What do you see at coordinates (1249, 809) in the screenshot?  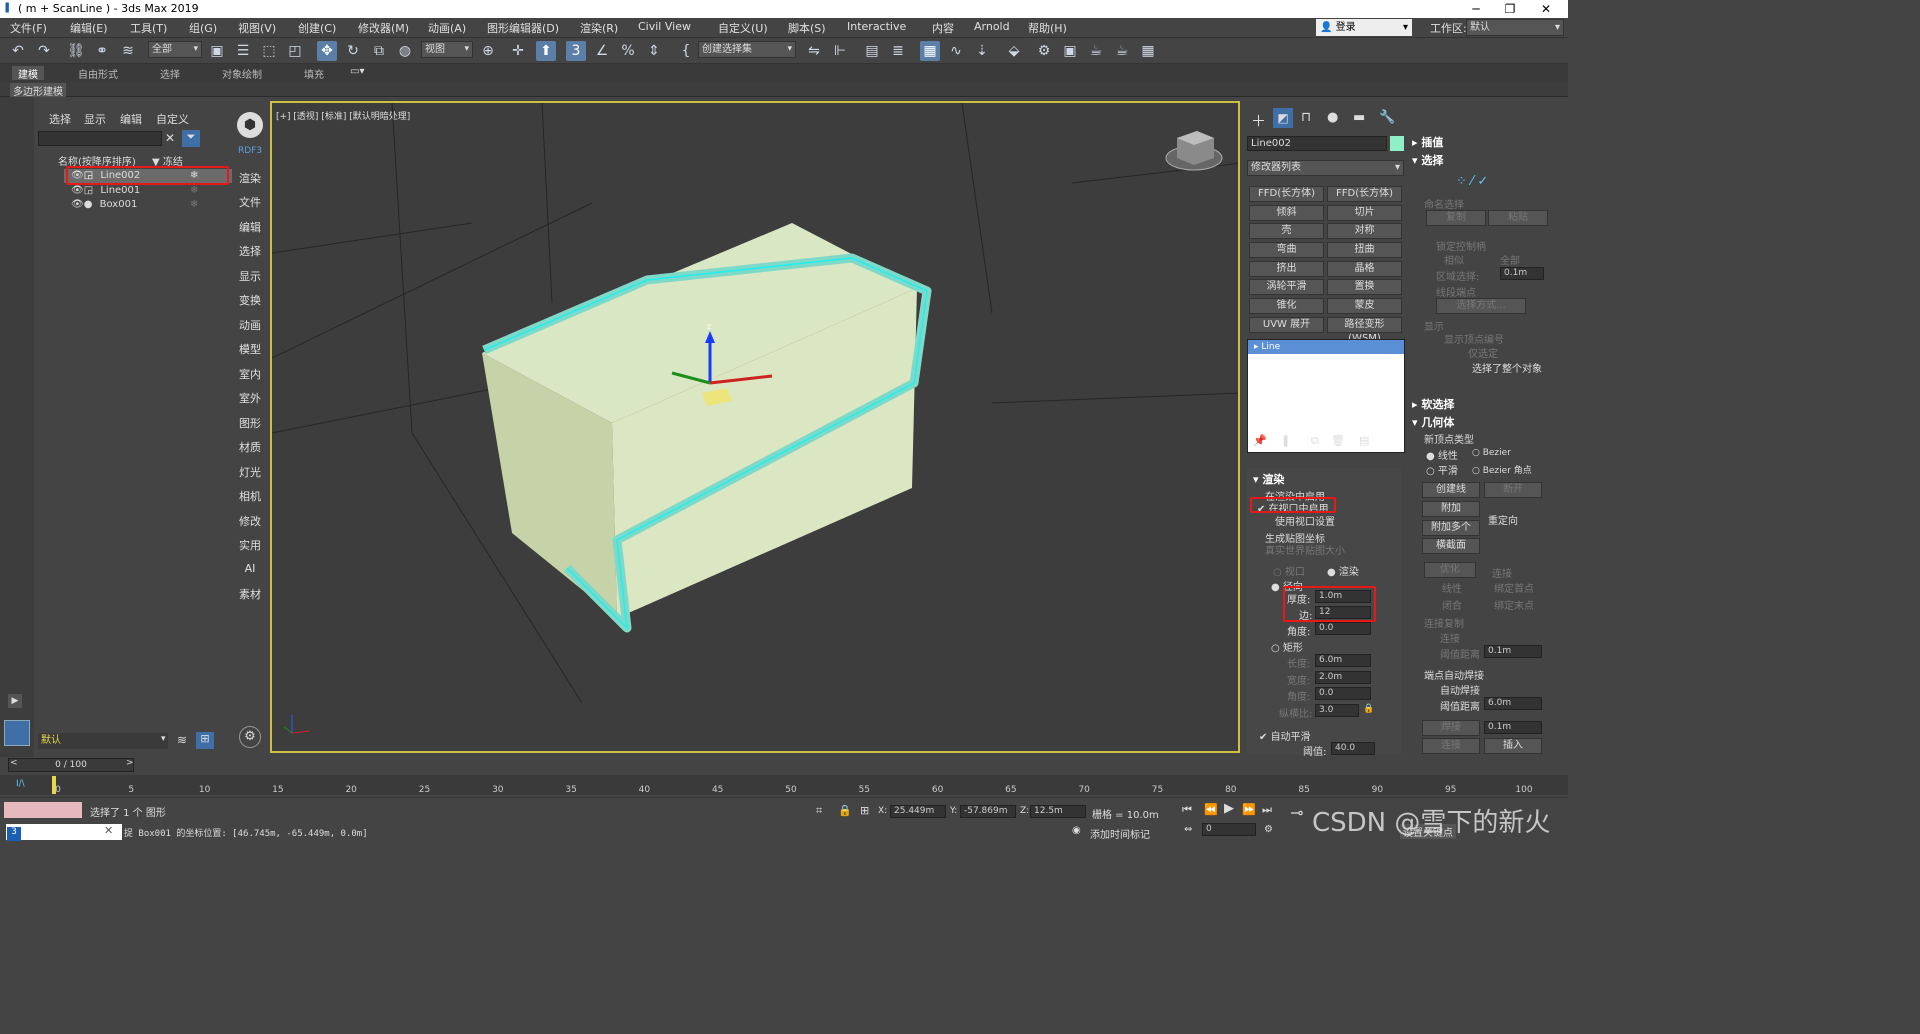 I see `next-key-icon: ⏩` at bounding box center [1249, 809].